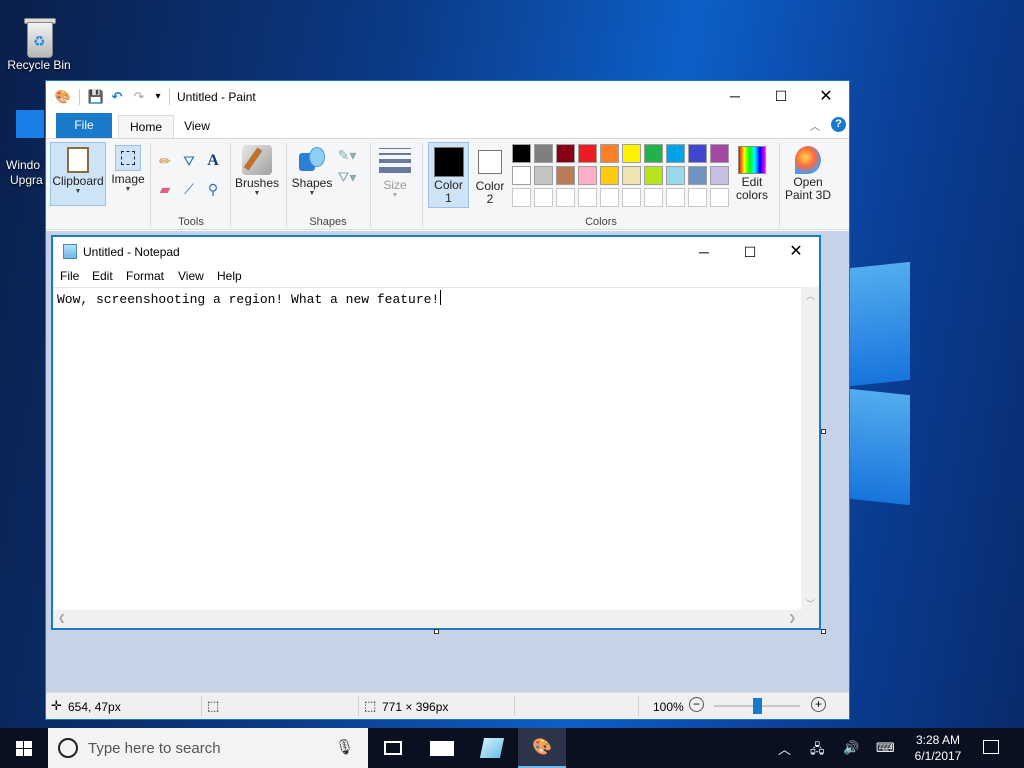  Describe the element at coordinates (158, 97) in the screenshot. I see `customize-qat-icon: ▾` at that location.